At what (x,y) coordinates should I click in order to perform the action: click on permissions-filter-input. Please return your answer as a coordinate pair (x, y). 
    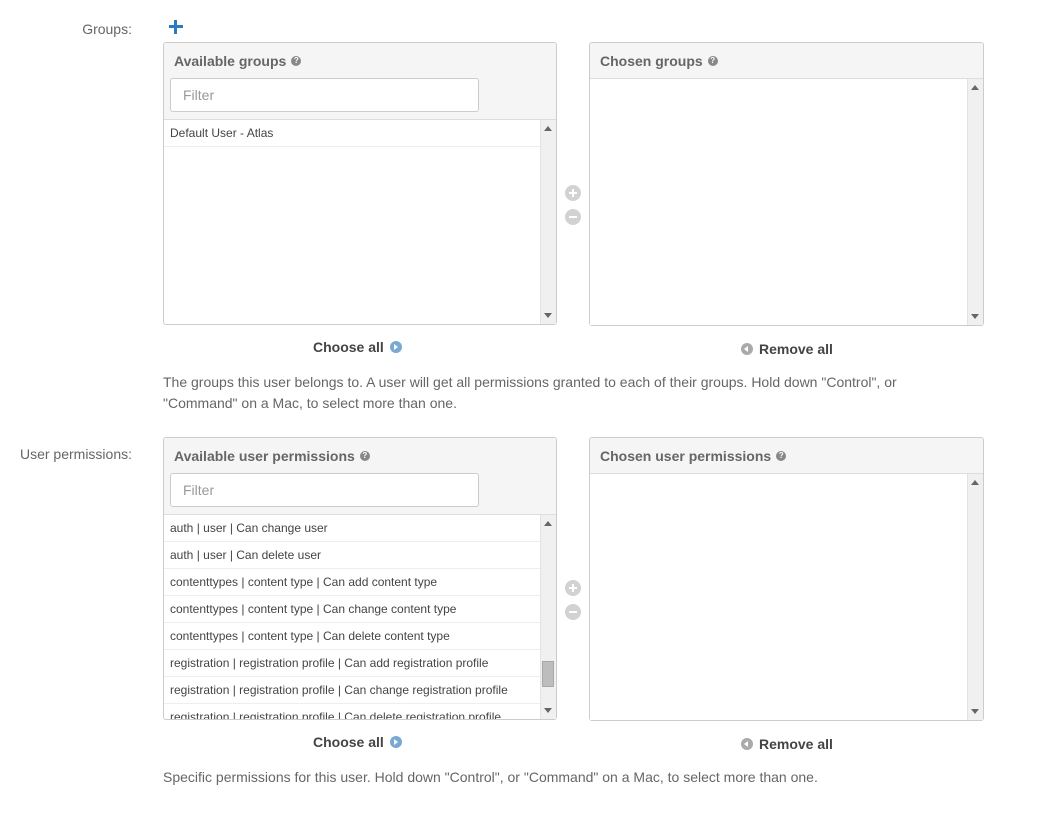
    Looking at the image, I should click on (324, 490).